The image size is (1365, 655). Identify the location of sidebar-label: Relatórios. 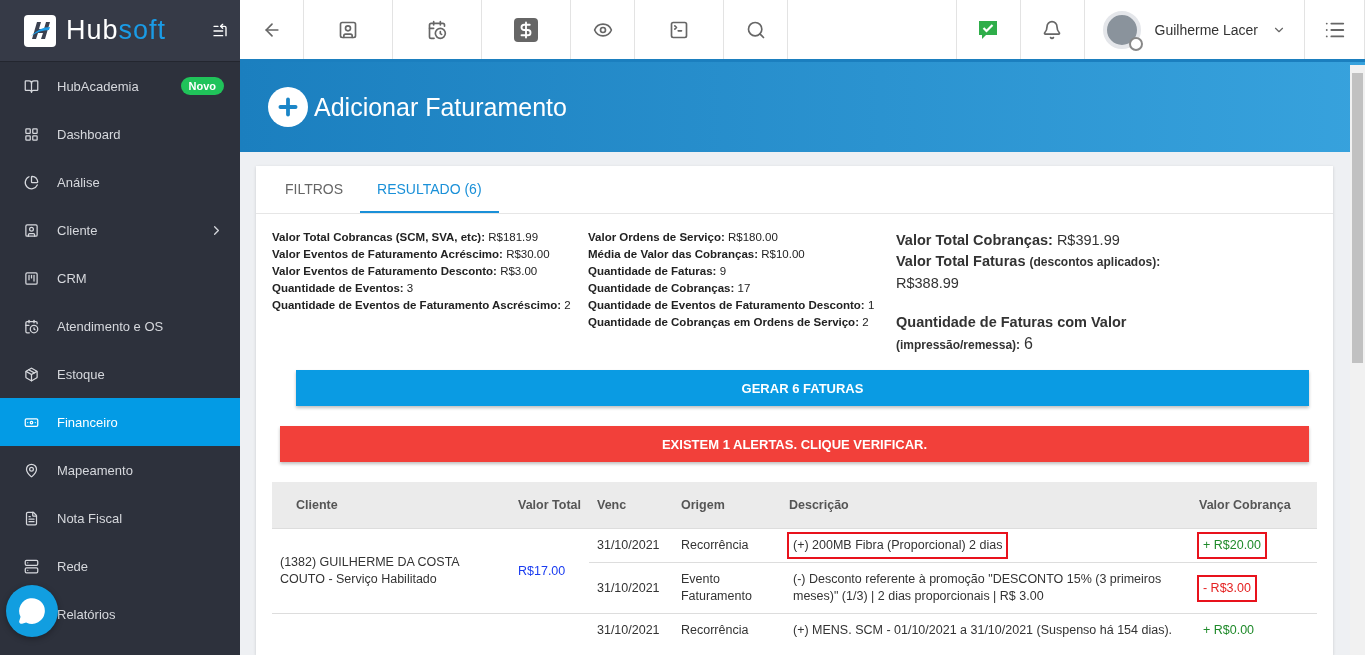
(87, 614).